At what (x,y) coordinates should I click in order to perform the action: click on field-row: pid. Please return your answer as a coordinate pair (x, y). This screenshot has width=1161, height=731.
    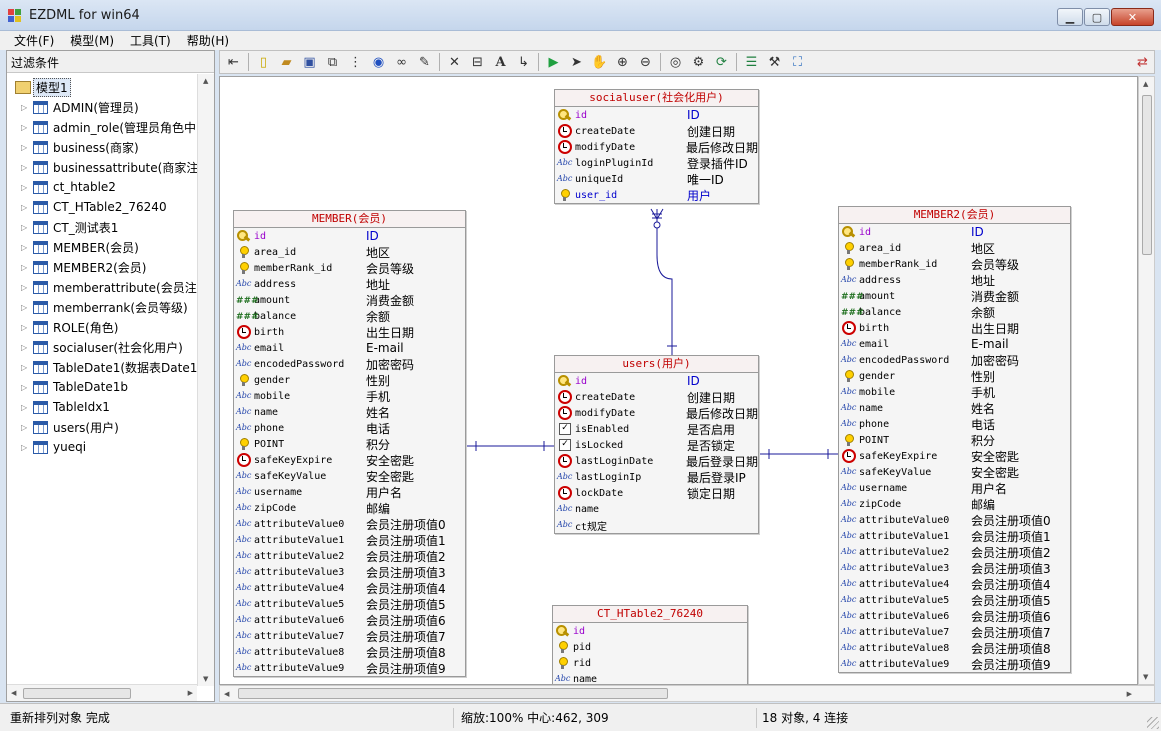
    Looking at the image, I should click on (650, 647).